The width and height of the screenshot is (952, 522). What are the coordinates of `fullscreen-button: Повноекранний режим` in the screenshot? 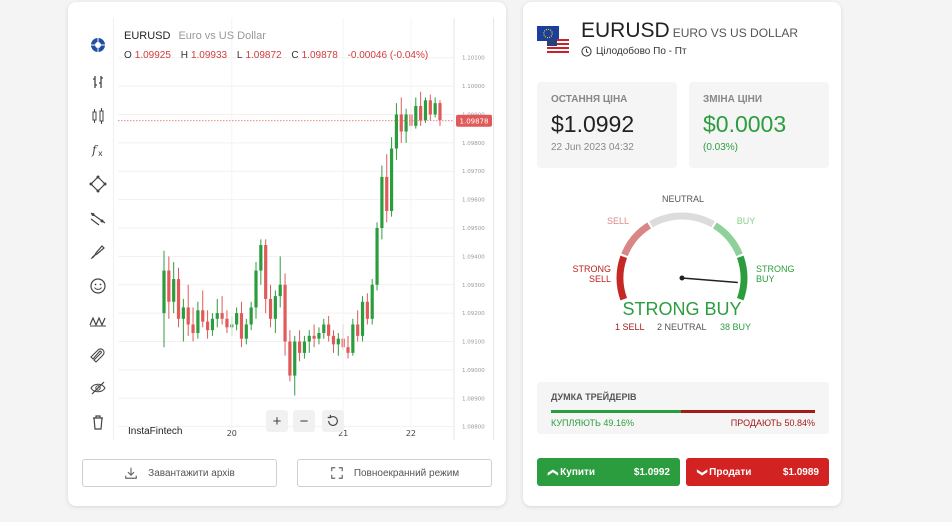 It's located at (394, 473).